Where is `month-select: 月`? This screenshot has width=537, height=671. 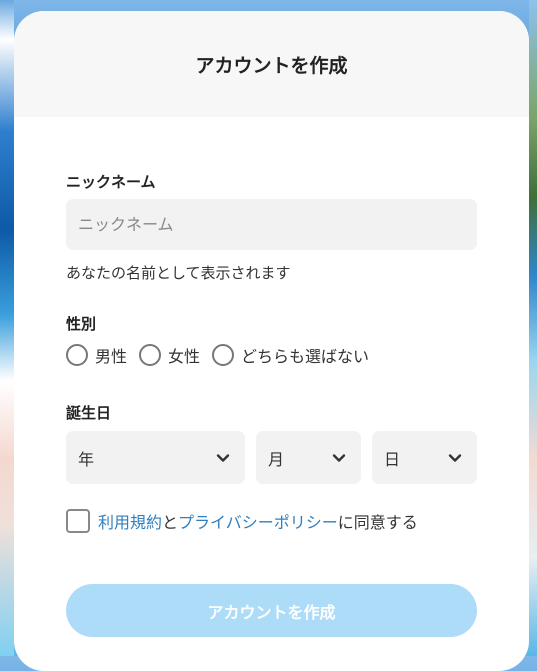 month-select: 月 is located at coordinates (308, 457).